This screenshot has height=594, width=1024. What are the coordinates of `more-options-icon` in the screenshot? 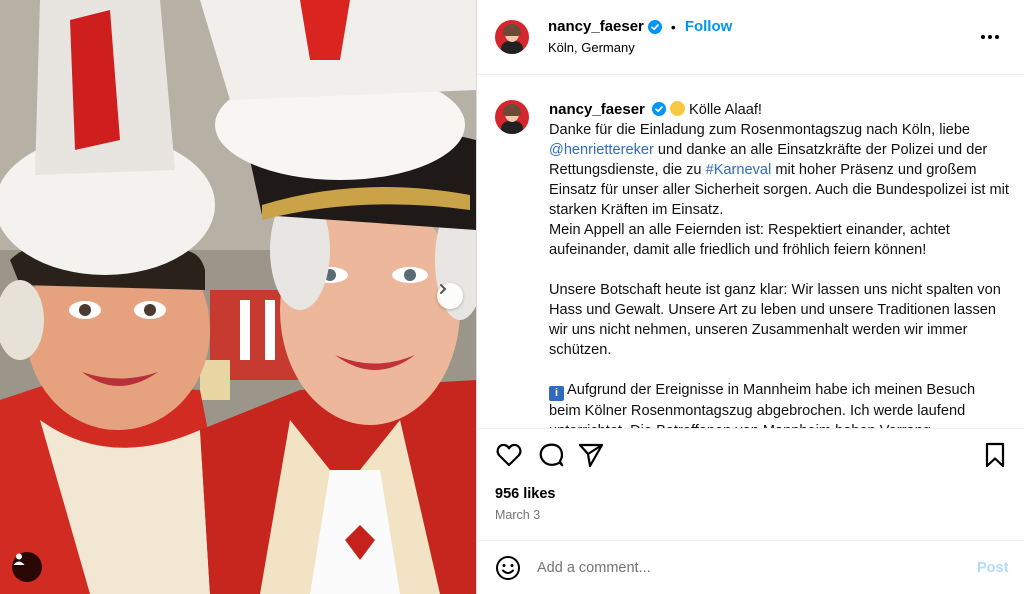 It's located at (990, 37).